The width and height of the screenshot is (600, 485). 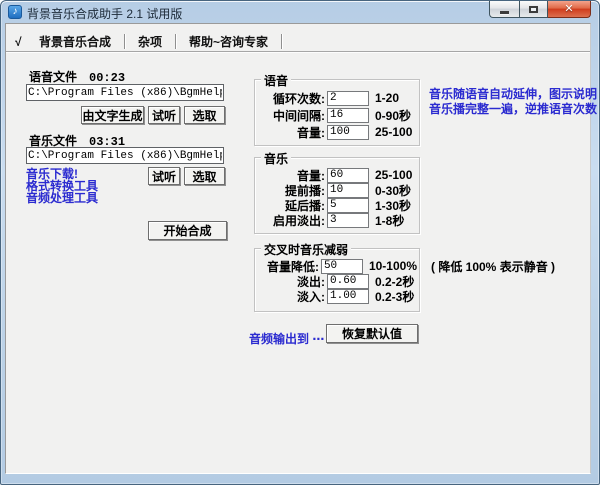 I want to click on close-button: ✕, so click(x=569, y=9).